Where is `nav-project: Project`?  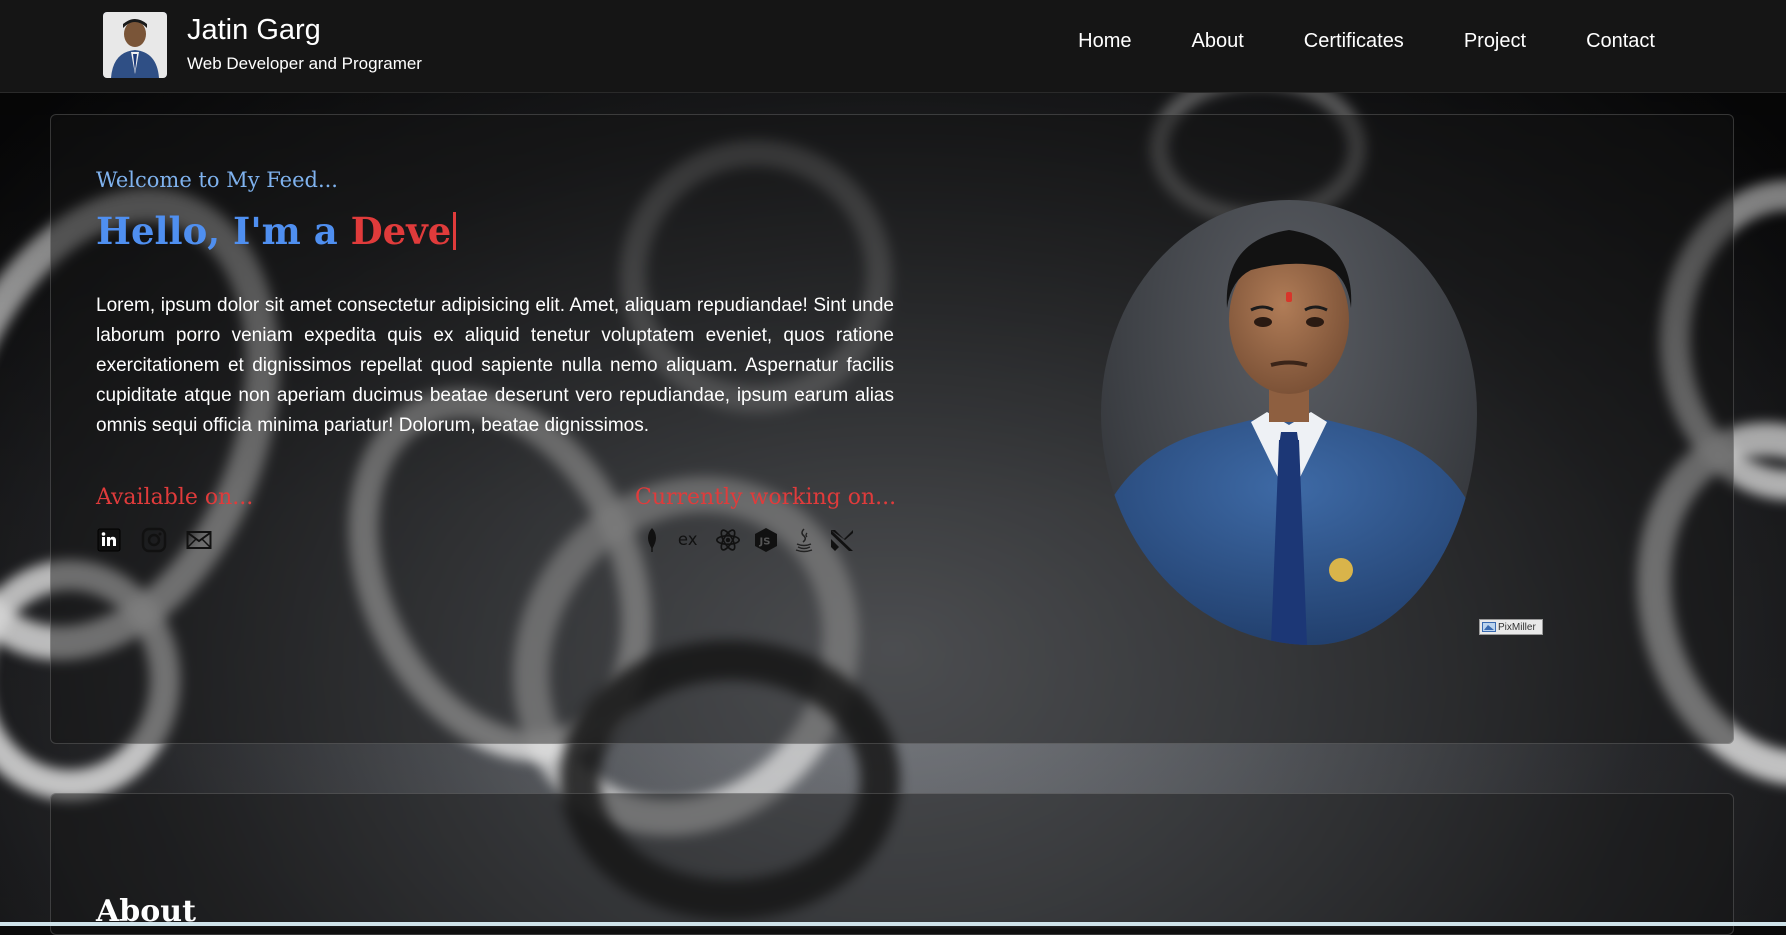
nav-project: Project is located at coordinates (1495, 41).